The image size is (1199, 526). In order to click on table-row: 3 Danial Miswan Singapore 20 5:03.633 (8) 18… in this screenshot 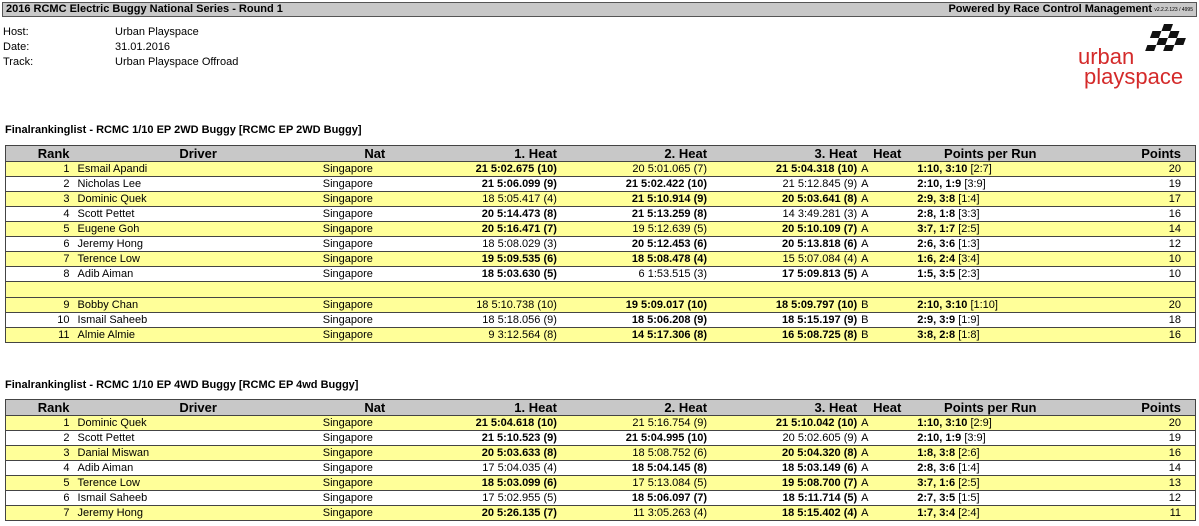, I will do `click(600, 453)`.